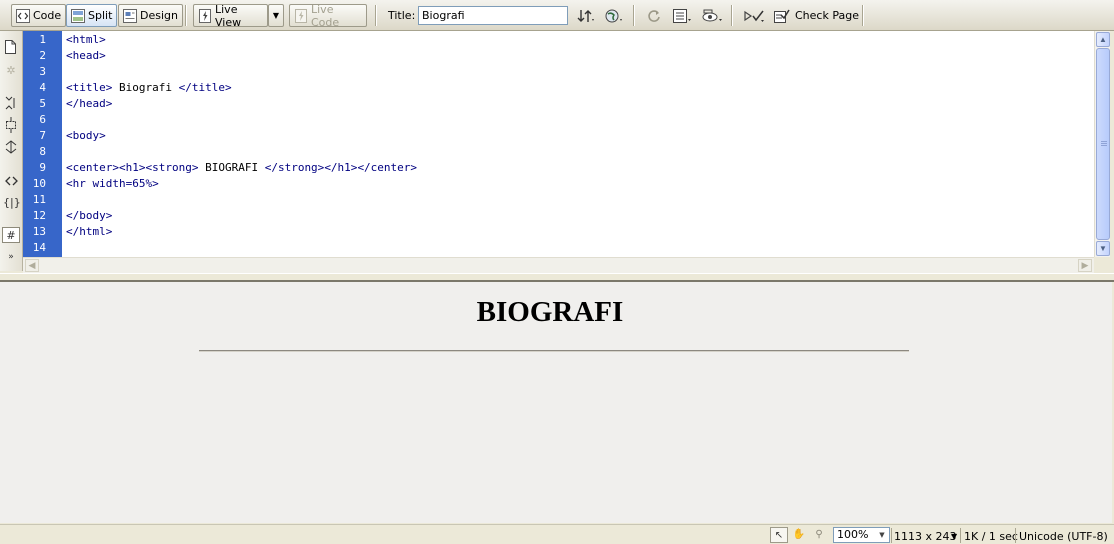  Describe the element at coordinates (554, 351) in the screenshot. I see `horizontal-rule` at that location.